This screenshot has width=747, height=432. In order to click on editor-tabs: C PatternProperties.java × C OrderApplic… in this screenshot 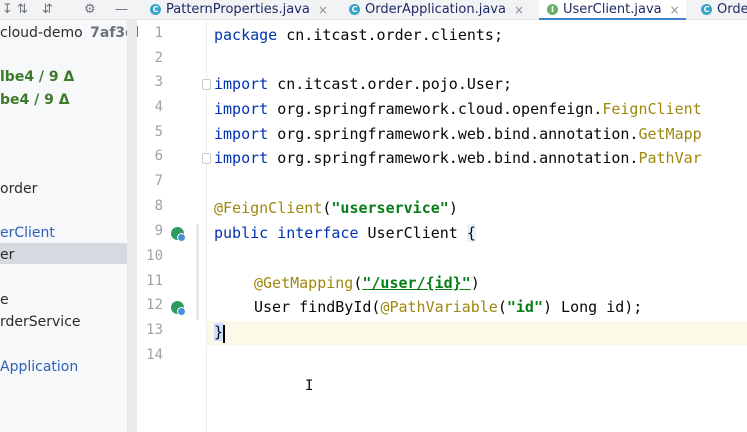, I will do `click(442, 10)`.